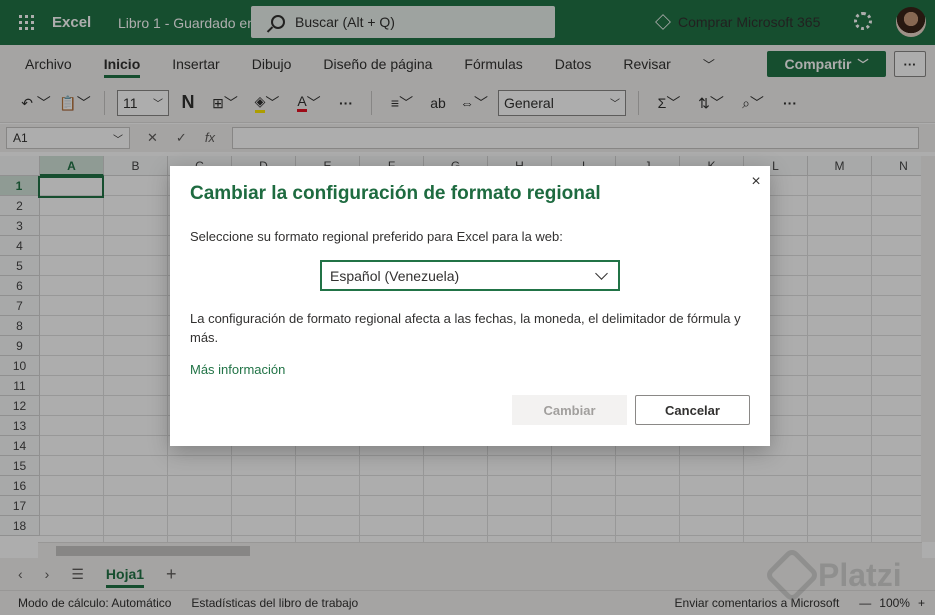 The image size is (935, 615). I want to click on more-info-link: Más información, so click(237, 369).